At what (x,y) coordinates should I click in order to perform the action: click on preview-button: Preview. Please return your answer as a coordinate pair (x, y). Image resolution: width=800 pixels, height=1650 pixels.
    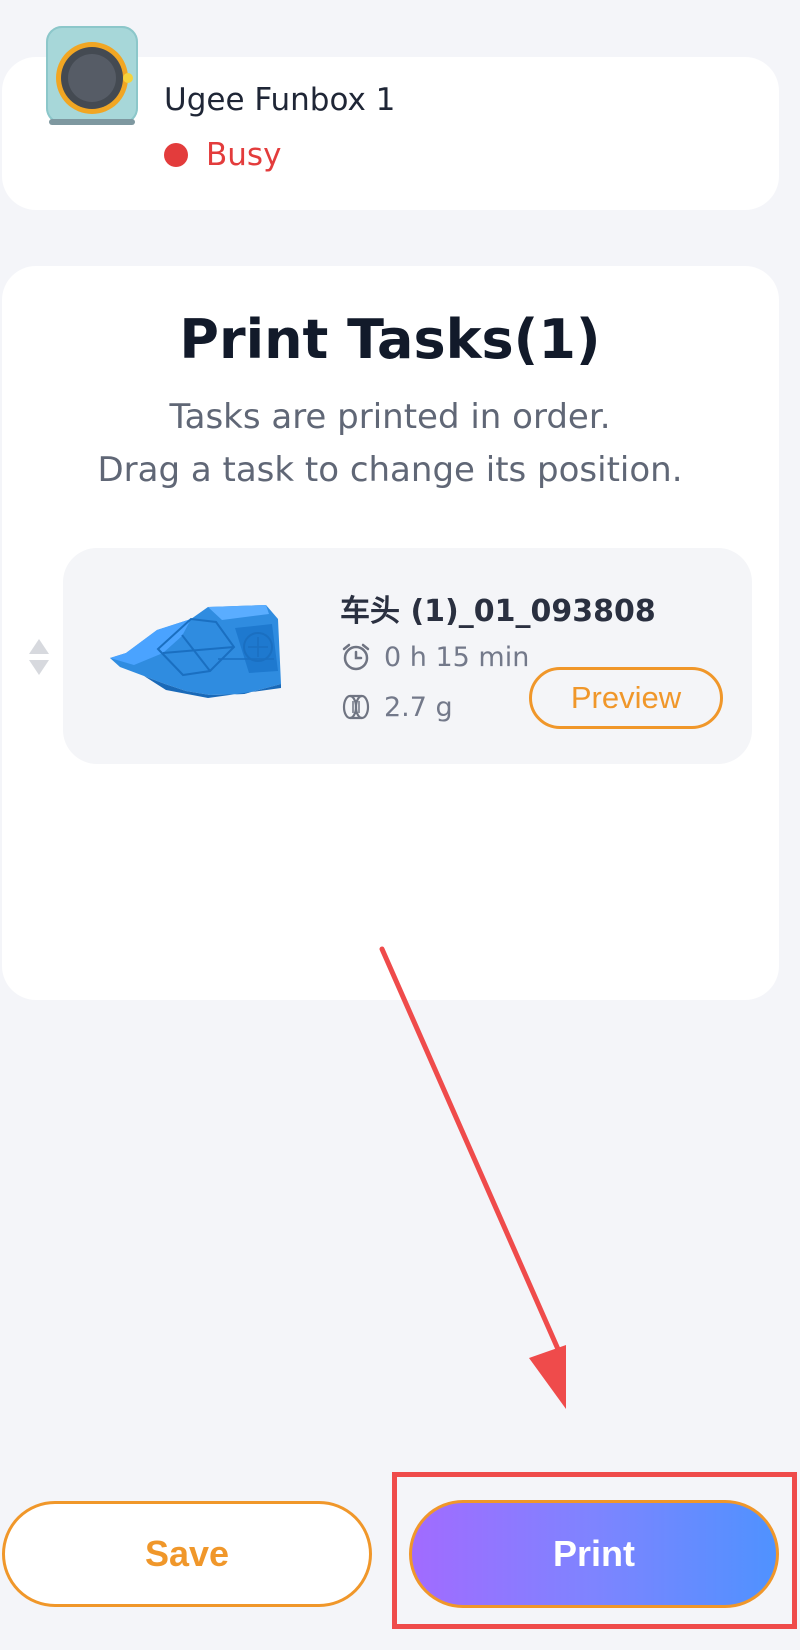
    Looking at the image, I should click on (626, 698).